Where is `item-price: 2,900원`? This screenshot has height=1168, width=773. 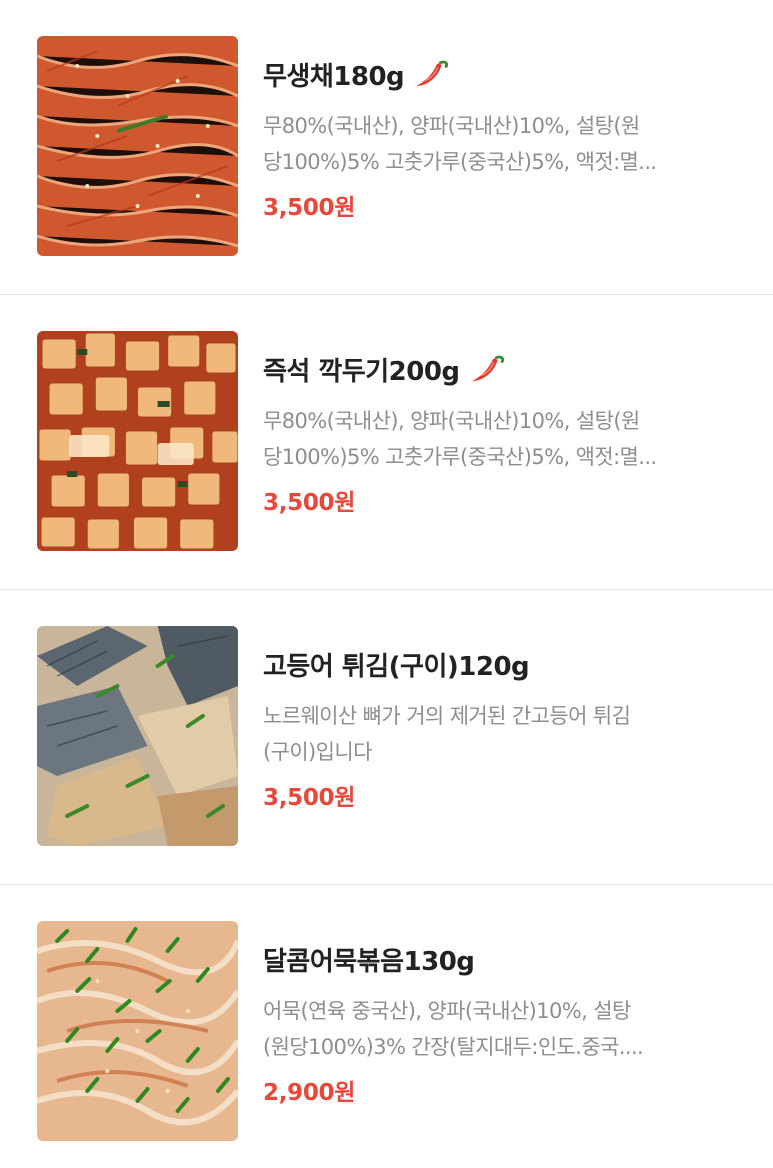 item-price: 2,900원 is located at coordinates (309, 1093).